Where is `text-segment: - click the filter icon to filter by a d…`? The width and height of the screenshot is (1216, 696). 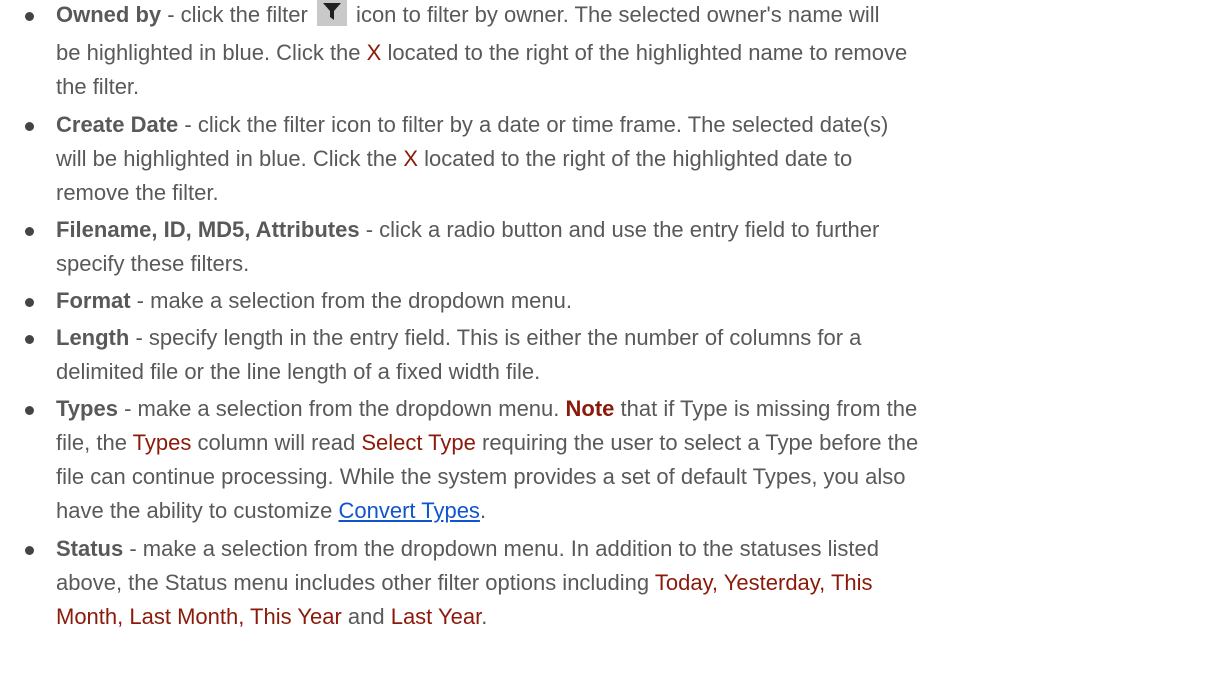
text-segment: - click the filter icon to filter by a d… is located at coordinates (533, 124).